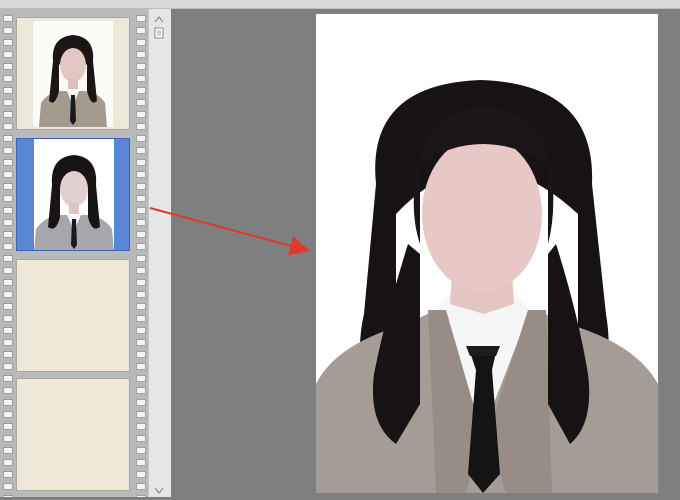 The height and width of the screenshot is (500, 680). What do you see at coordinates (73, 434) in the screenshot?
I see `filmstrip-frame-4-empty` at bounding box center [73, 434].